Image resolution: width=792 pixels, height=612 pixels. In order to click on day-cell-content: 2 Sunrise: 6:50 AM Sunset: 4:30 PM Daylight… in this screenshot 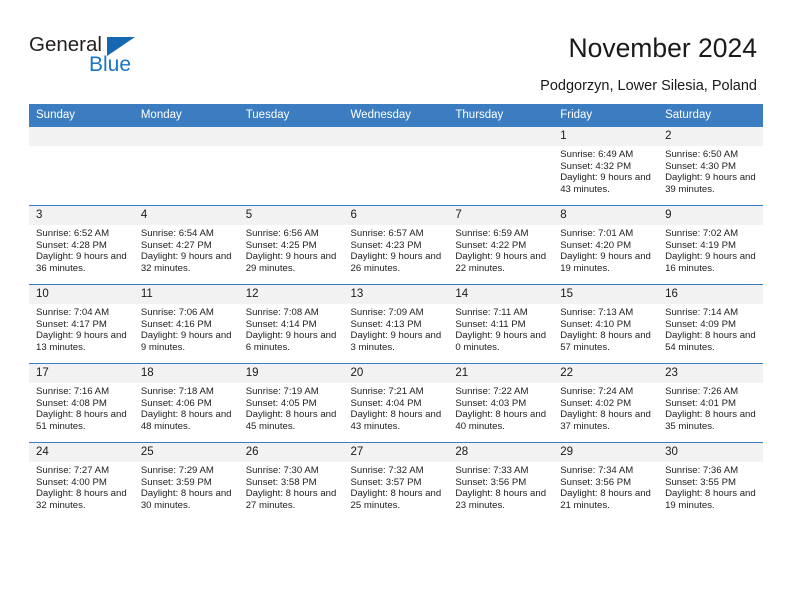, I will do `click(710, 166)`.